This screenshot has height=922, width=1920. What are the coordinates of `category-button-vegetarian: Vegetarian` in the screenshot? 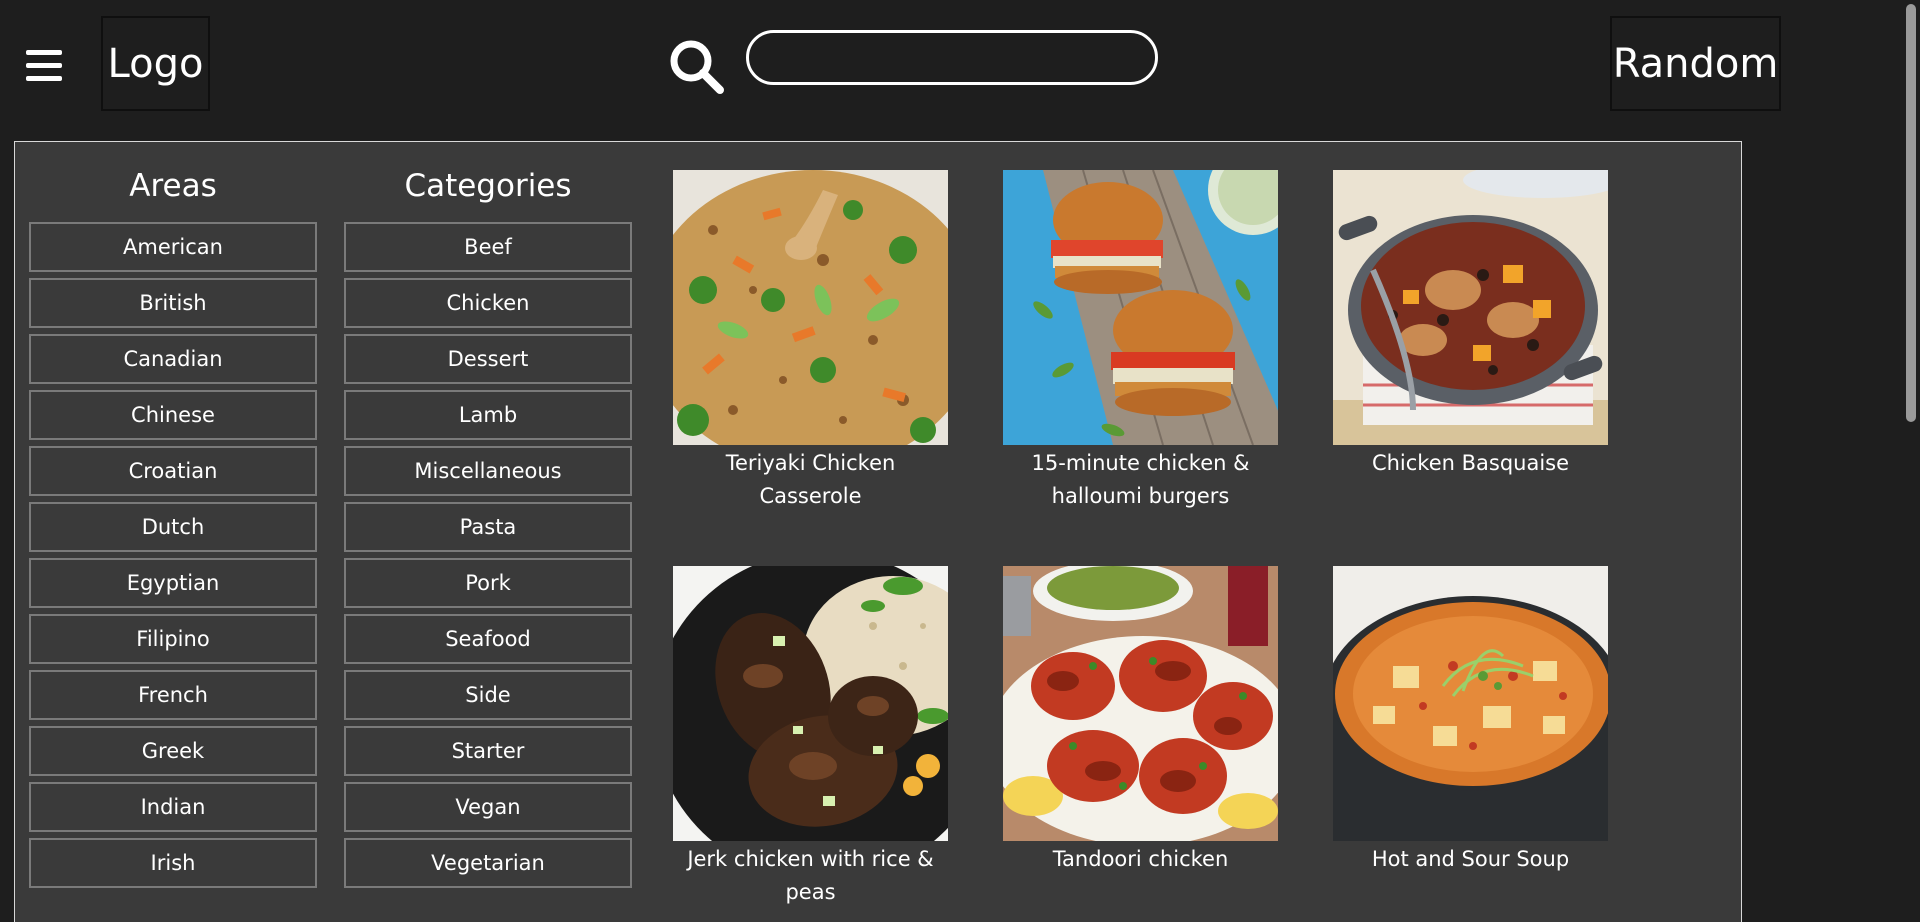 It's located at (488, 863).